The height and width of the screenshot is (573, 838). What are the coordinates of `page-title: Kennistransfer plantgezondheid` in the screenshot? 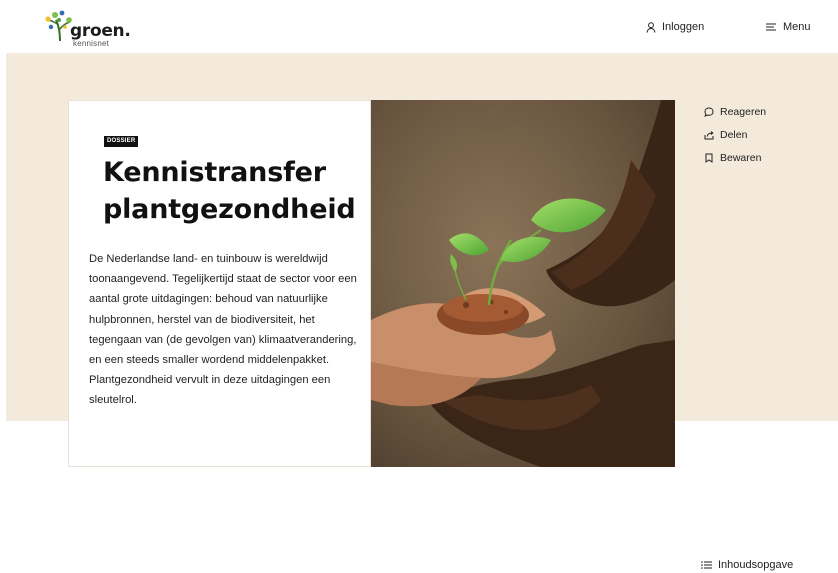 It's located at (229, 191).